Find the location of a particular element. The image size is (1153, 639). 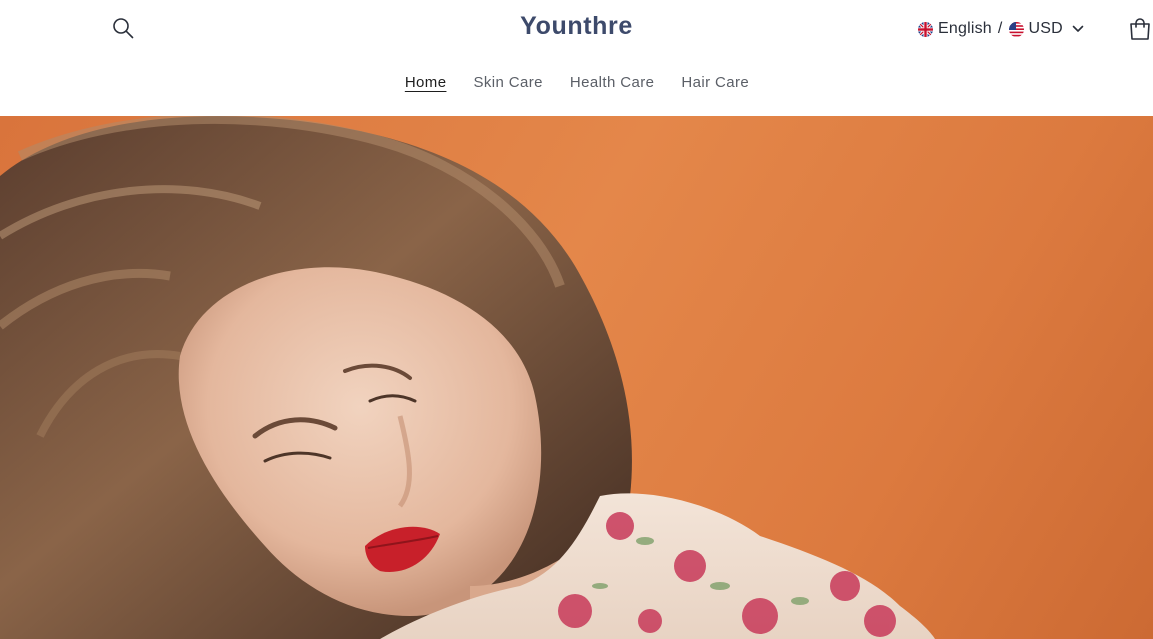

nav-item-home: Home is located at coordinates (425, 82).